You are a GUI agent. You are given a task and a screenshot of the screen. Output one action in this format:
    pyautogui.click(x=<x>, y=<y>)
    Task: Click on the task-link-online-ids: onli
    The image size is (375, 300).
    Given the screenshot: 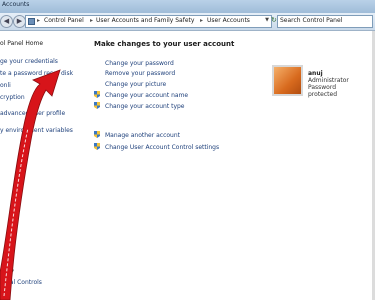 What is the action you would take?
    pyautogui.click(x=5, y=85)
    